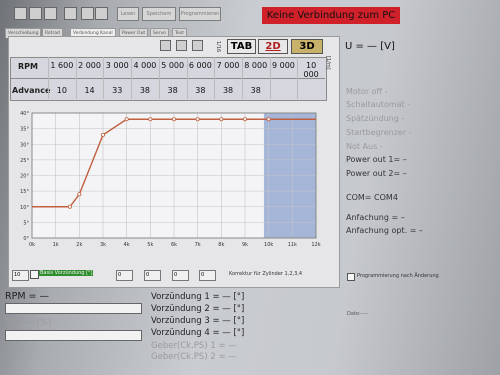  What do you see at coordinates (128, 14) in the screenshot?
I see `read-button: Lesen` at bounding box center [128, 14].